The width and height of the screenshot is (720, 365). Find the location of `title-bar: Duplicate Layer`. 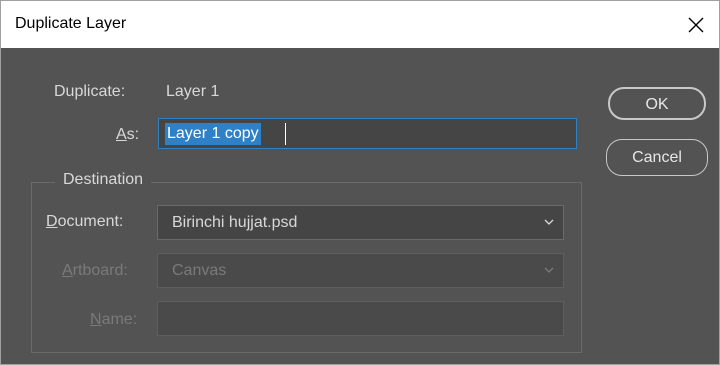

title-bar: Duplicate Layer is located at coordinates (360, 24).